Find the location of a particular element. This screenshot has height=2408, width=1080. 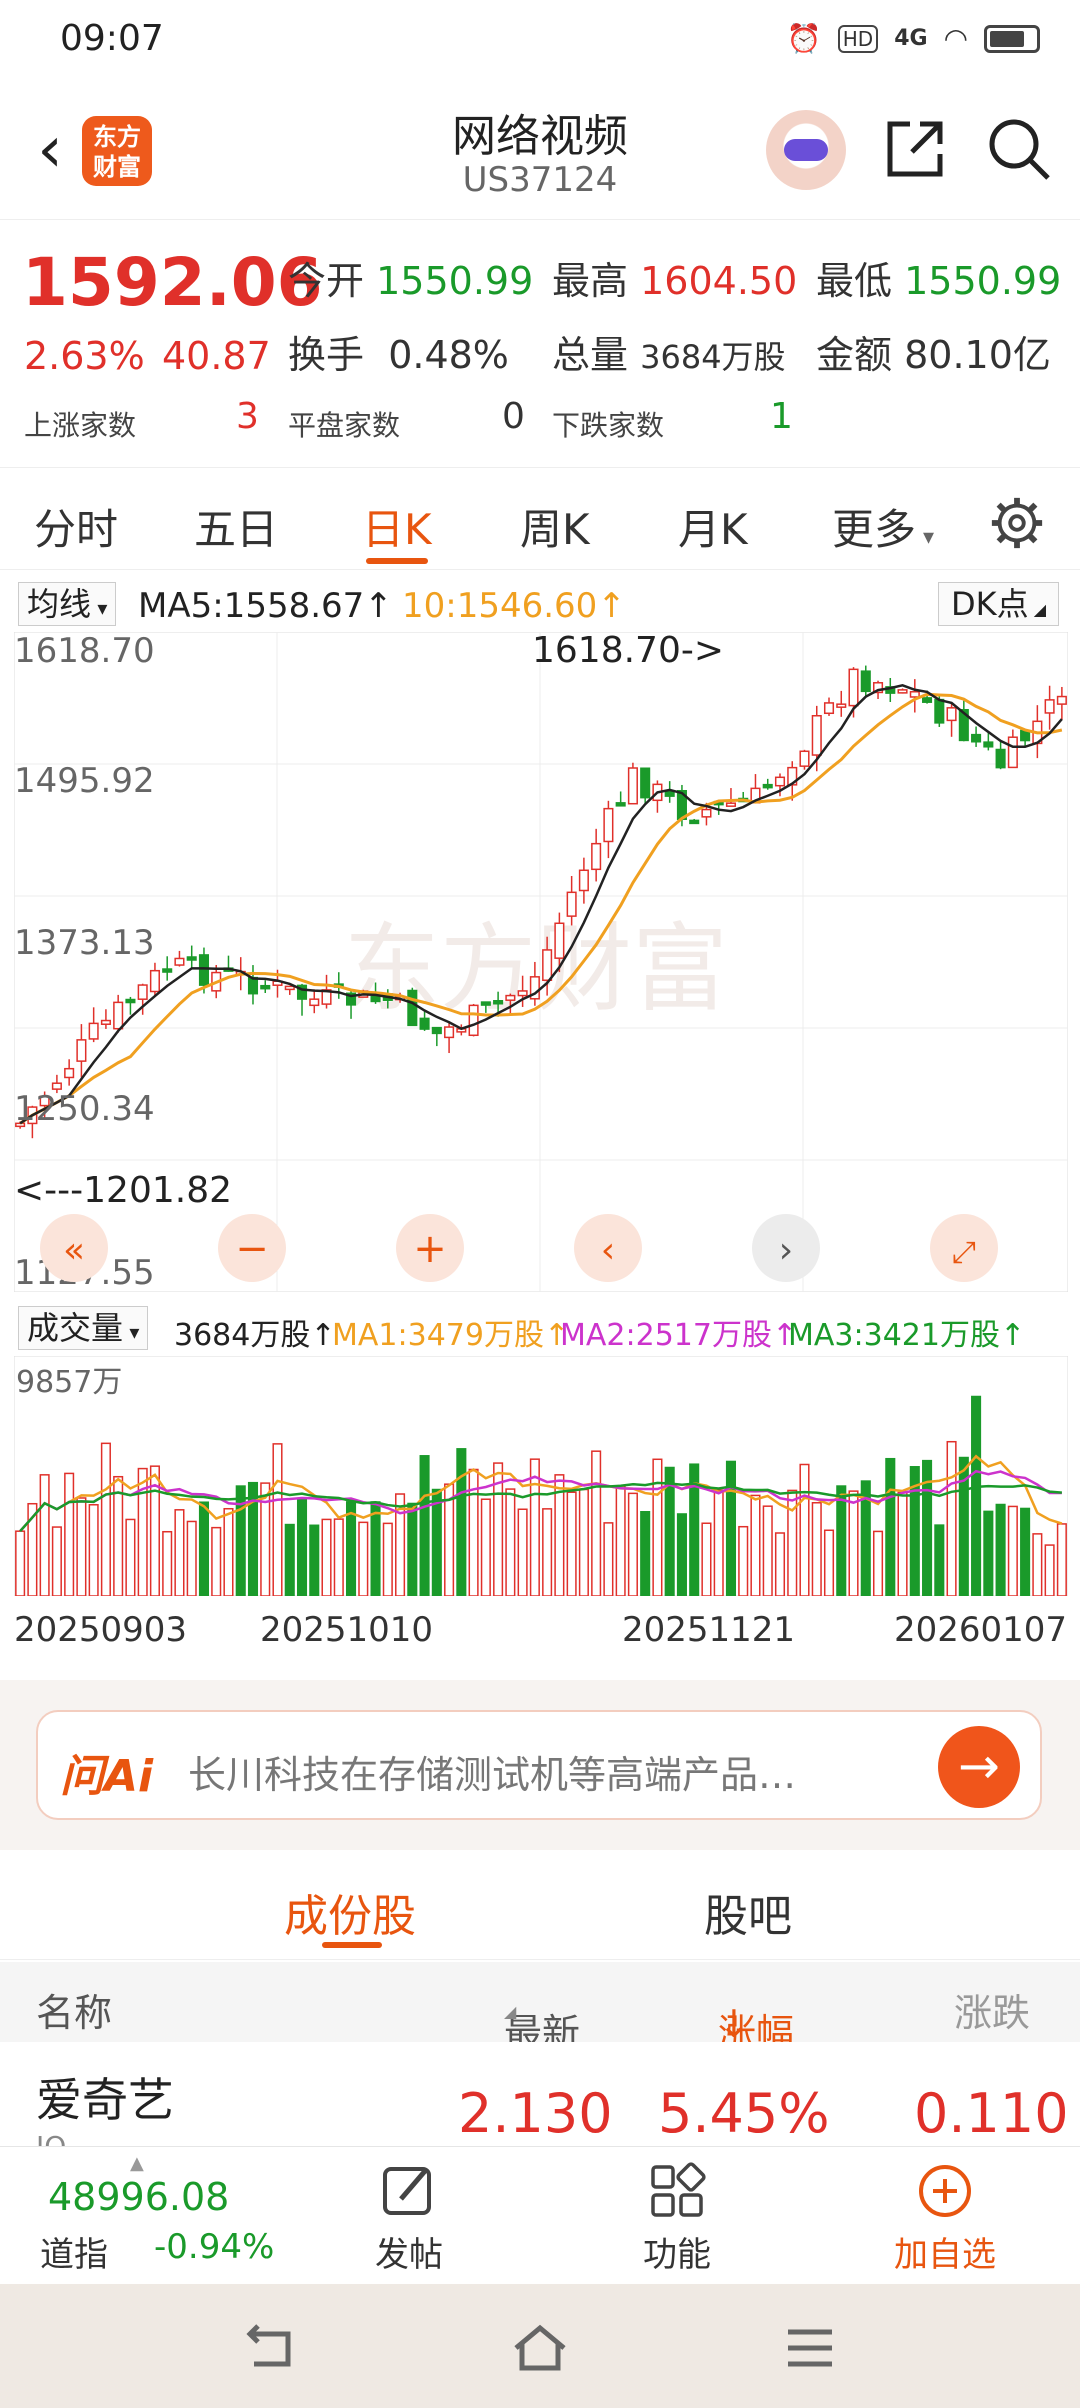

arrow-right-icon: → is located at coordinates (979, 1767).